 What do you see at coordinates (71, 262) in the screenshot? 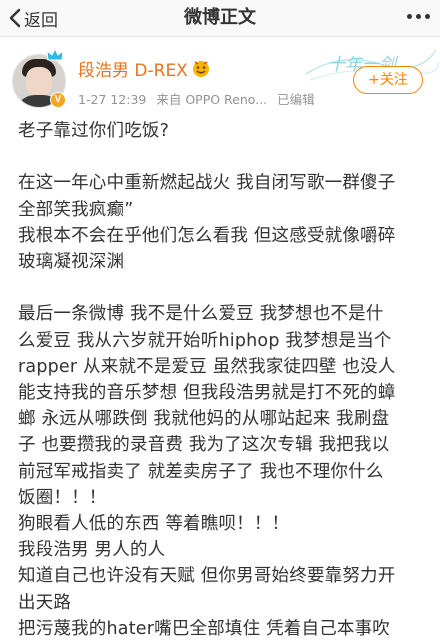
I see `post-line: 玻璃凝视深渊` at bounding box center [71, 262].